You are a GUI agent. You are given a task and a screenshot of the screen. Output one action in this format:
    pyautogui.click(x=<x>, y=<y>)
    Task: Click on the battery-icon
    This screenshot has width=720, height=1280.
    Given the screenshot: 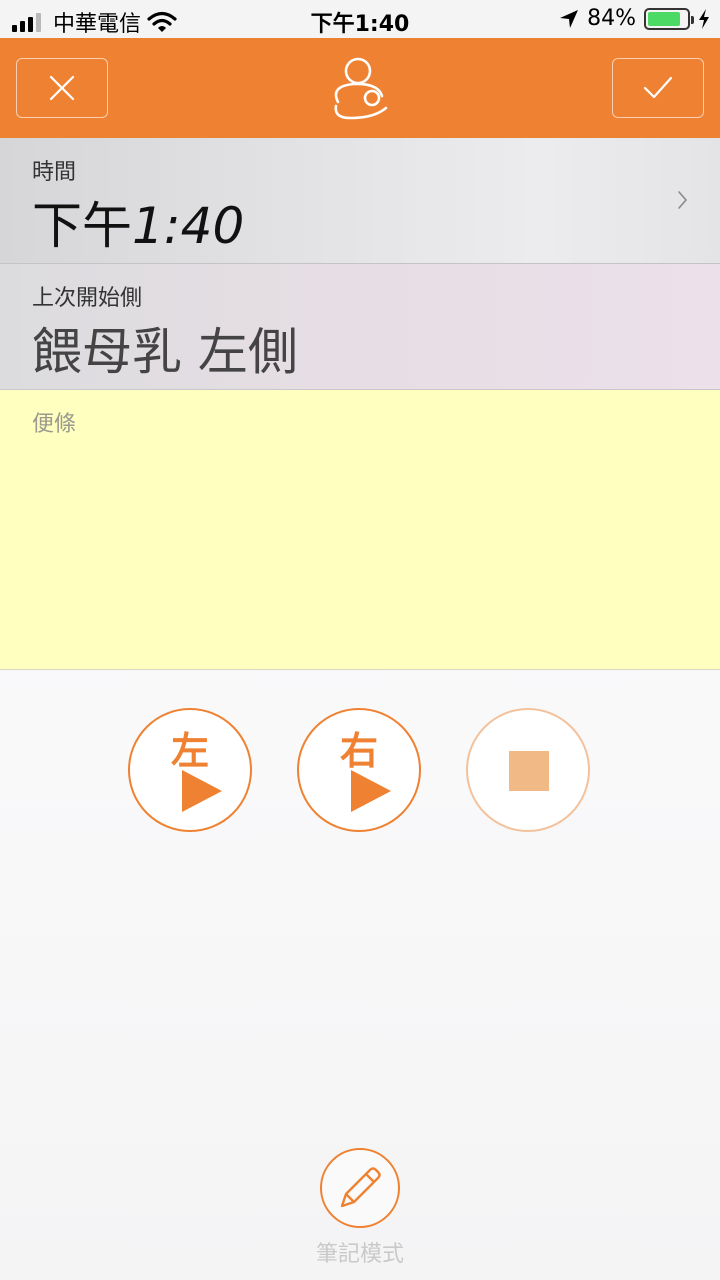 What is the action you would take?
    pyautogui.click(x=669, y=18)
    